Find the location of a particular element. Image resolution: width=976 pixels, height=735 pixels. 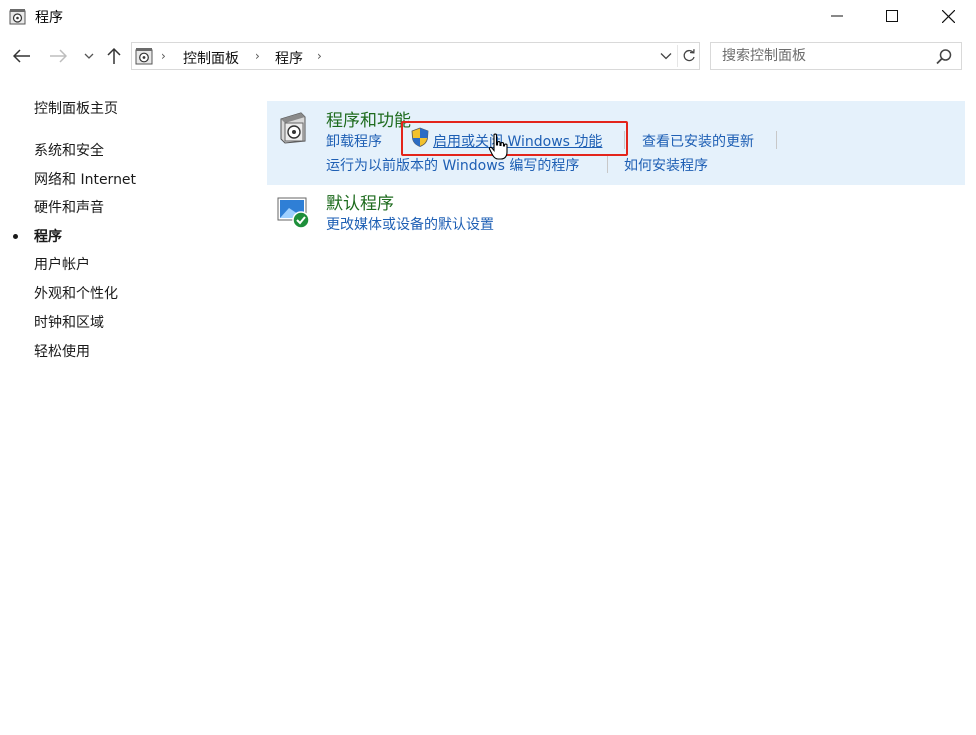

arrow-up-icon is located at coordinates (114, 55).